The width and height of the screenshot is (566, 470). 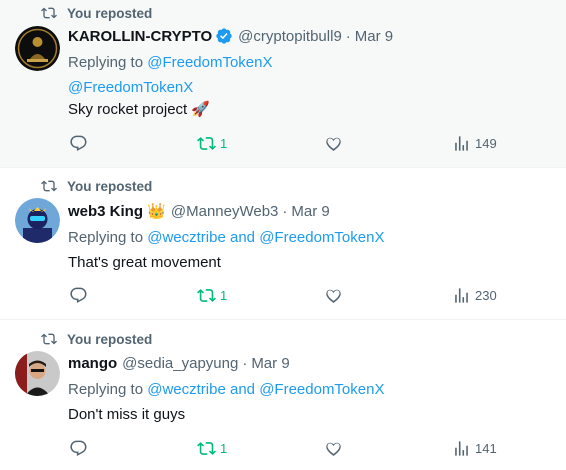 I want to click on tweet-text: Sky rocket project 🚀, so click(x=139, y=109).